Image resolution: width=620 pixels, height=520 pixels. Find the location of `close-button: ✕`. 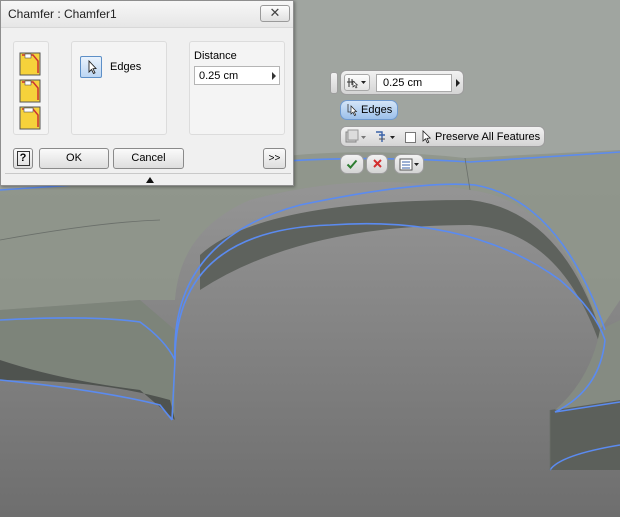

close-button: ✕ is located at coordinates (275, 13).